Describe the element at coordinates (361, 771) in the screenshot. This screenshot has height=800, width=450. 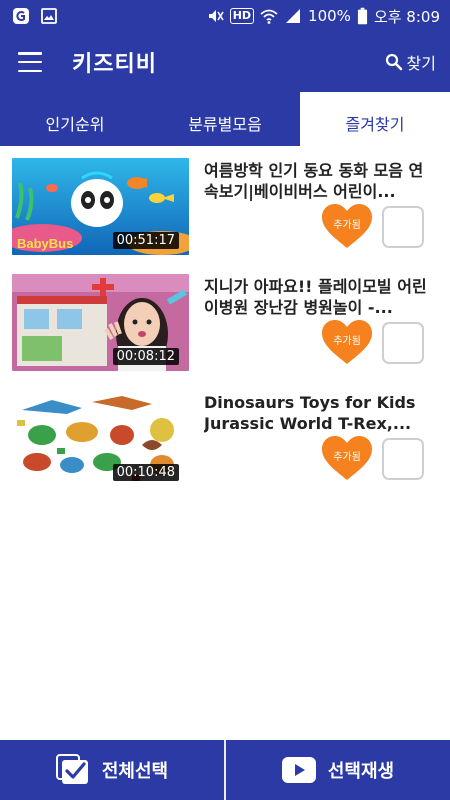
I see `play-selected-label: 선택재생` at that location.